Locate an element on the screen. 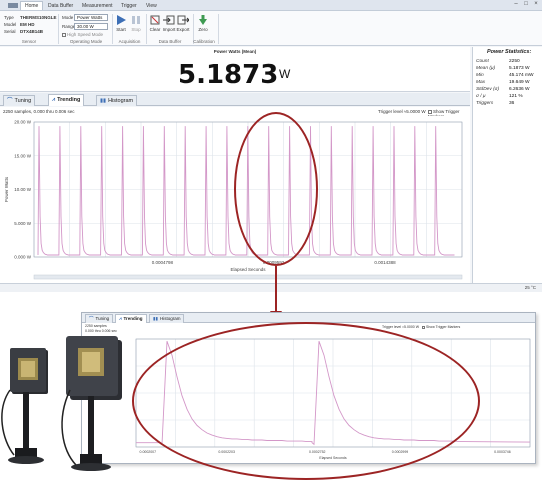 The image size is (542, 488). data-buffer-group-label: Data Buffer is located at coordinates (170, 41).